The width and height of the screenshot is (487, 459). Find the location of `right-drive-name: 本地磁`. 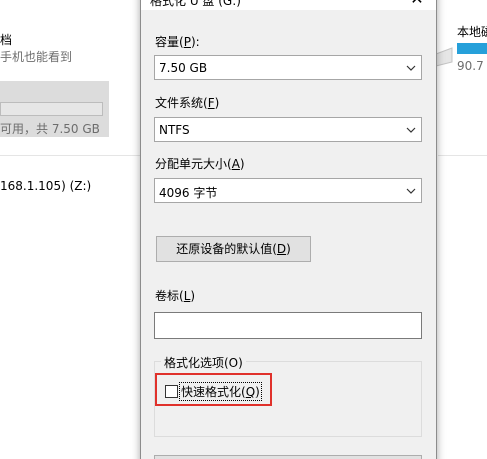

right-drive-name: 本地磁 is located at coordinates (472, 31).